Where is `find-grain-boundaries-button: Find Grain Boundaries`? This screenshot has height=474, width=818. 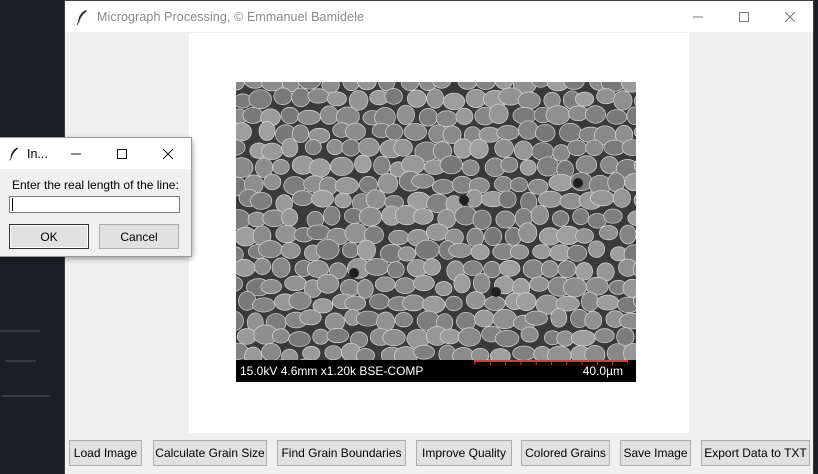 find-grain-boundaries-button: Find Grain Boundaries is located at coordinates (341, 453).